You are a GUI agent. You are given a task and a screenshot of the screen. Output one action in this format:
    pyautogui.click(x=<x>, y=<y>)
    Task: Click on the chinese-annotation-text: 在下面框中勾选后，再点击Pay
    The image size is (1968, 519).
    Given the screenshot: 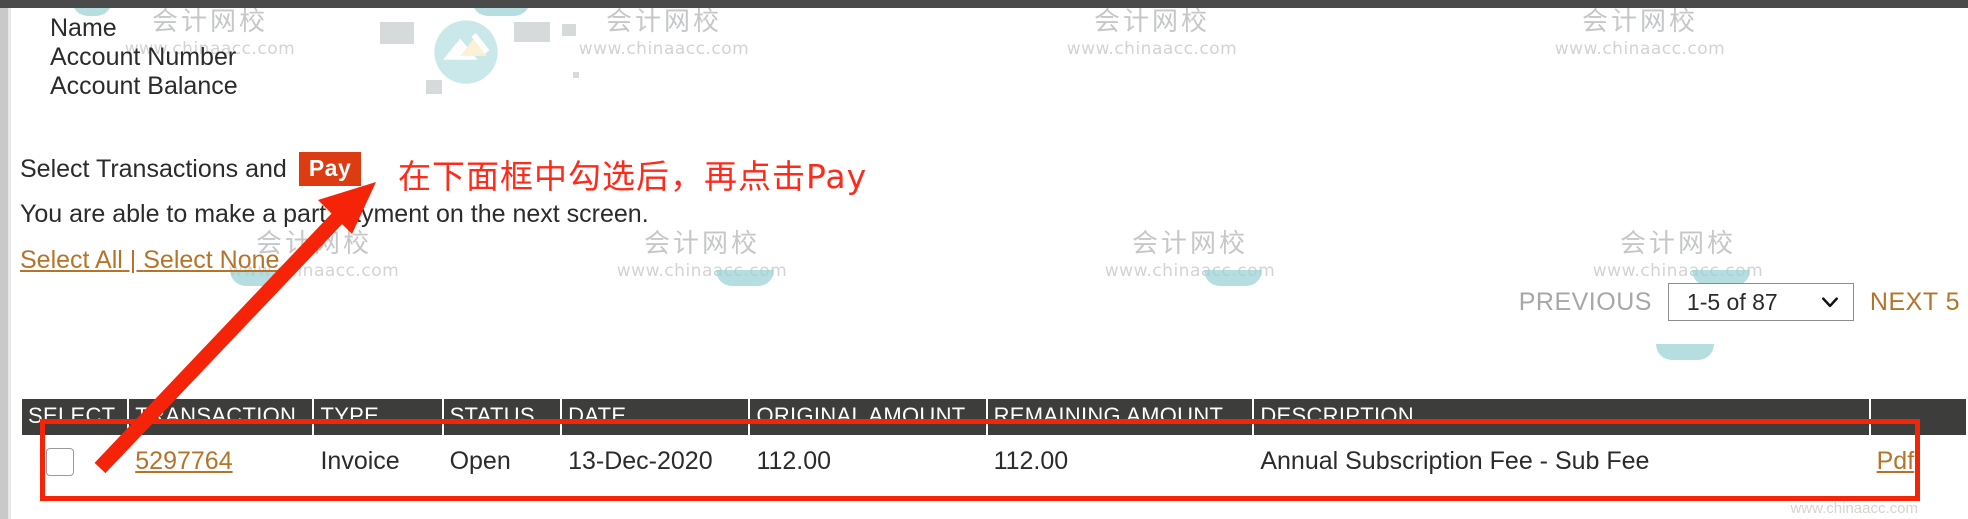 What is the action you would take?
    pyautogui.click(x=633, y=176)
    